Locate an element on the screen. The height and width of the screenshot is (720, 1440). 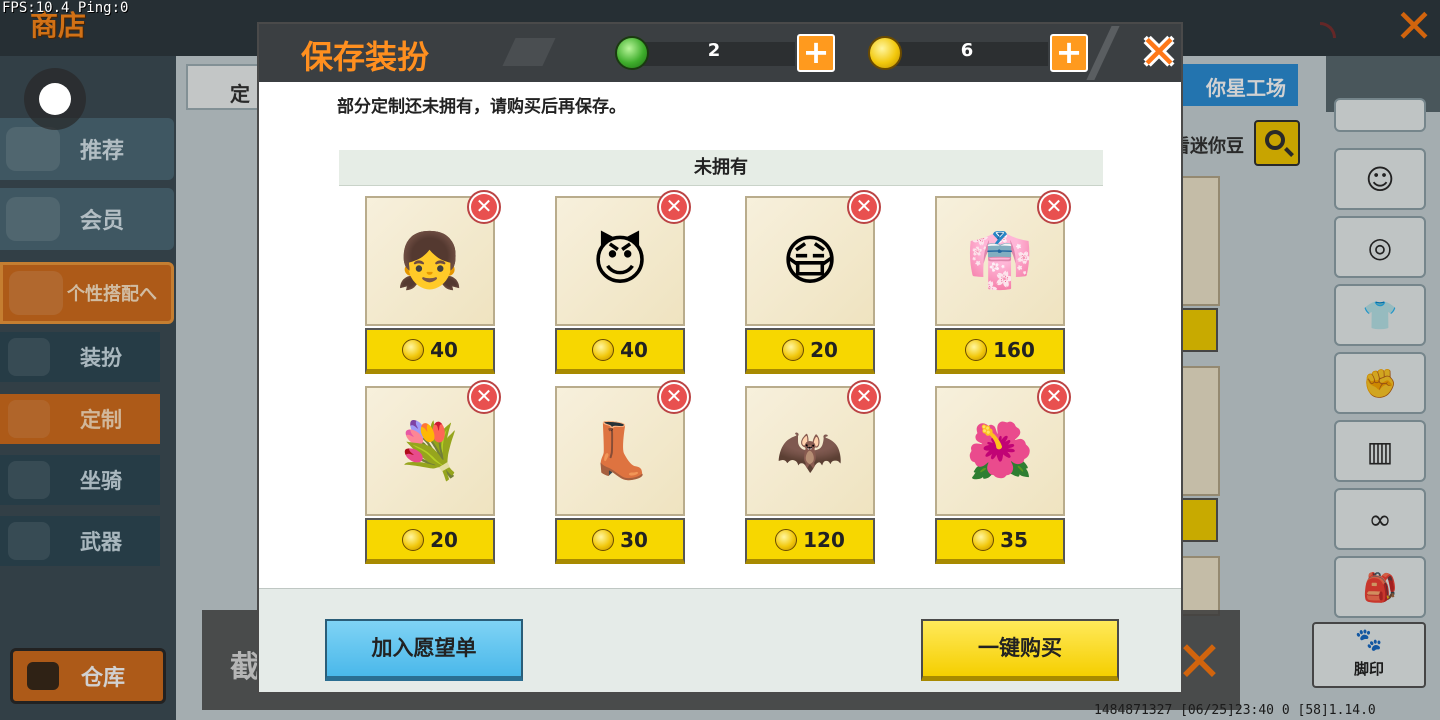
buy-item-button: 30 is located at coordinates (620, 541).